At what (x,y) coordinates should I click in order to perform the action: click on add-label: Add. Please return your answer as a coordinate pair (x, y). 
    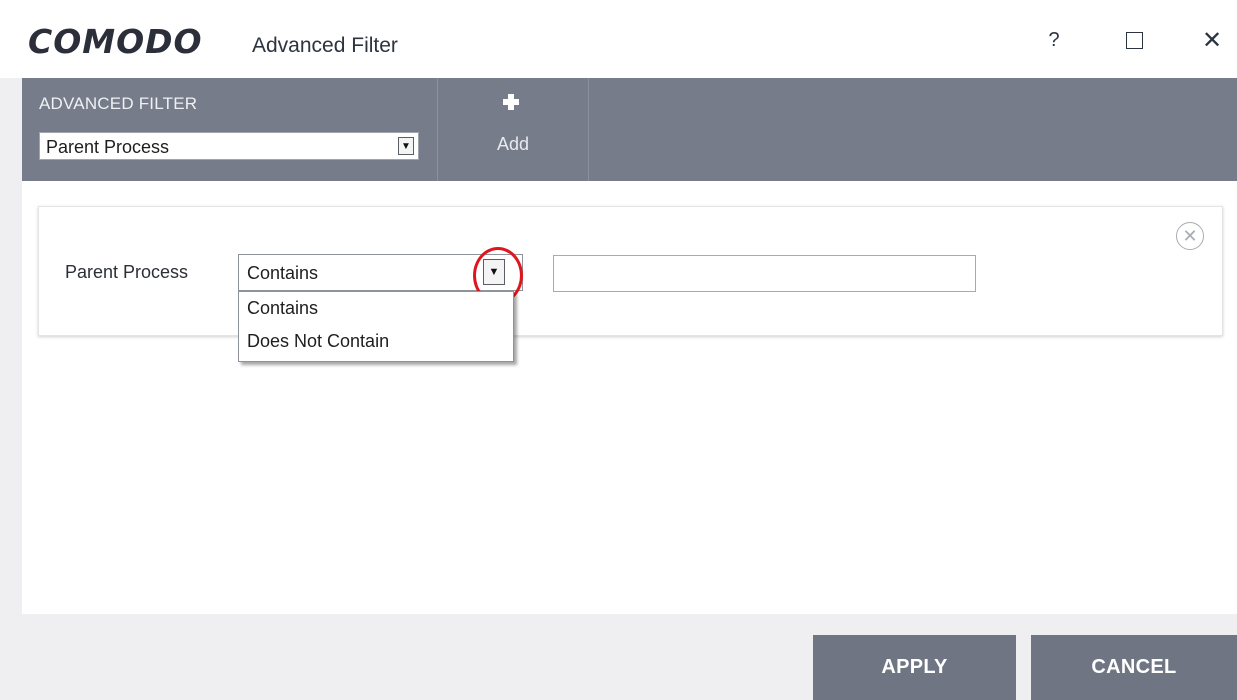
    Looking at the image, I should click on (513, 144).